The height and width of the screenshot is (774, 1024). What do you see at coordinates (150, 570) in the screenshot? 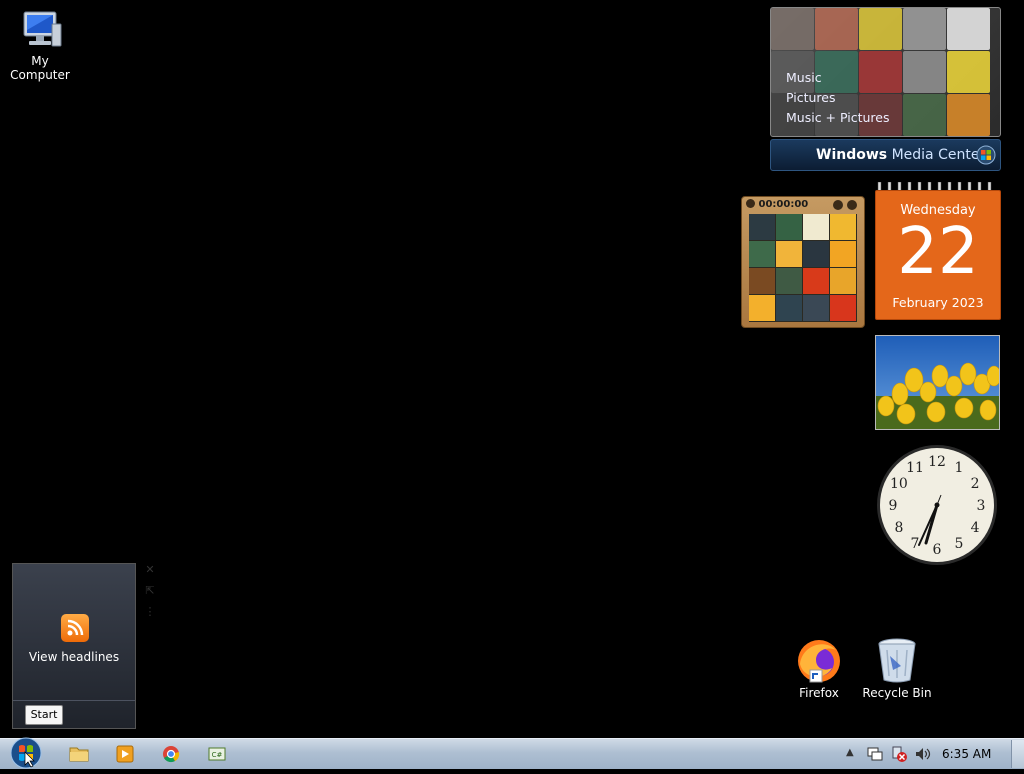
I see `close-gadget-icon: ✕` at bounding box center [150, 570].